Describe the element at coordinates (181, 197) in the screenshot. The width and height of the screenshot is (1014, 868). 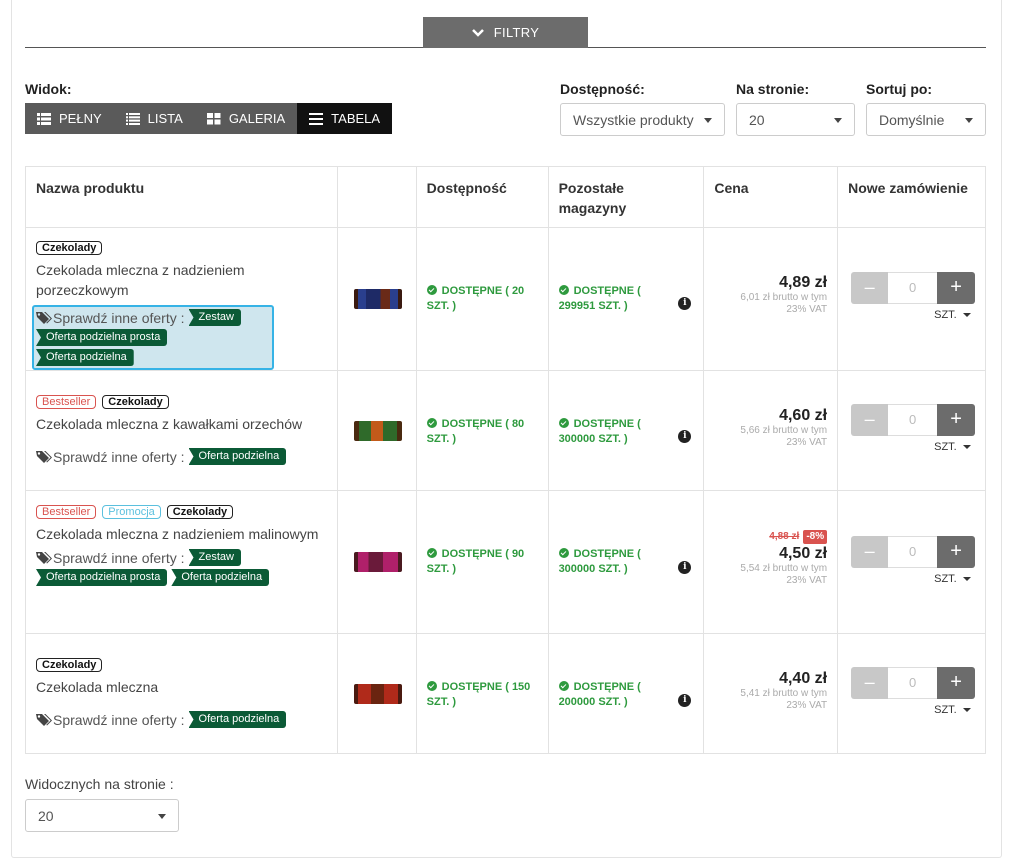
I see `header-name: Nazwa produktu` at that location.